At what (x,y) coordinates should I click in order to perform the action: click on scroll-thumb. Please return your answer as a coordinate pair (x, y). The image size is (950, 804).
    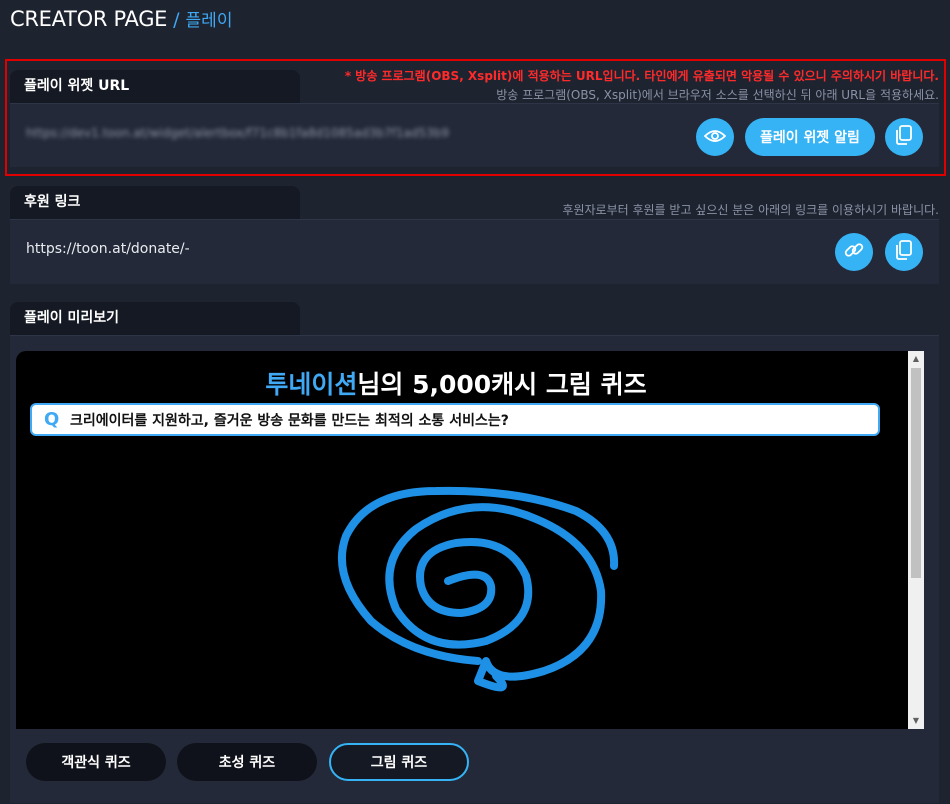
    Looking at the image, I should click on (916, 473).